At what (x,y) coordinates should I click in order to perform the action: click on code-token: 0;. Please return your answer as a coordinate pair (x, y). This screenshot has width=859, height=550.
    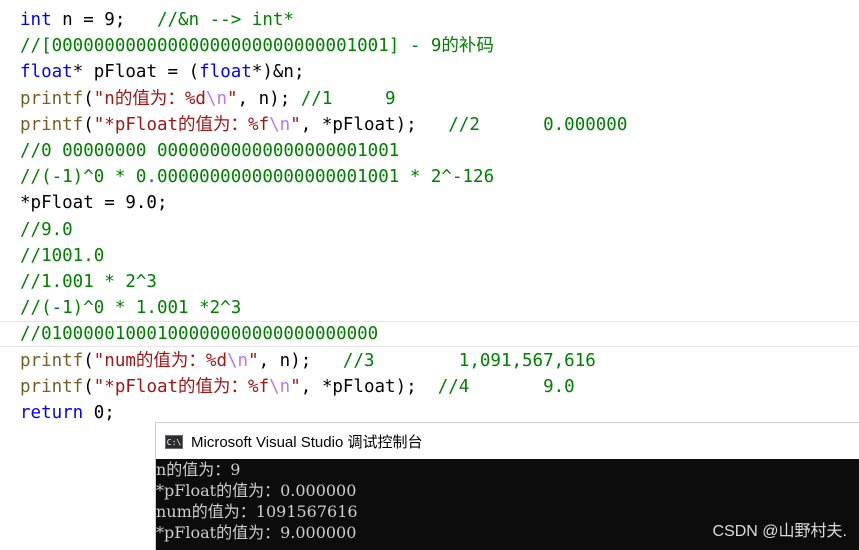
    Looking at the image, I should click on (99, 413).